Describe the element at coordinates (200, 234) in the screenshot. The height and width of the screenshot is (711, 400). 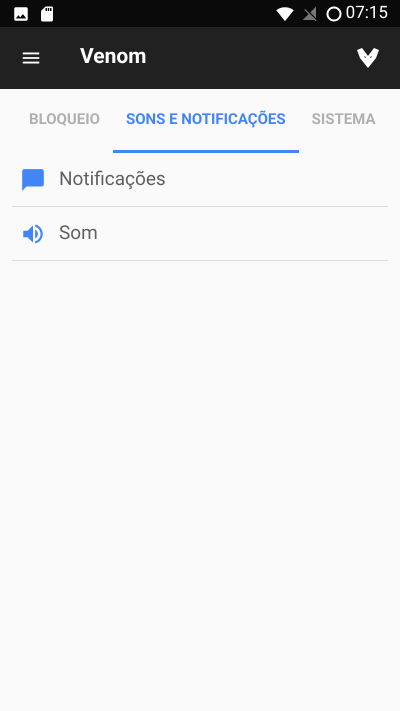
I see `settings-row: Som` at that location.